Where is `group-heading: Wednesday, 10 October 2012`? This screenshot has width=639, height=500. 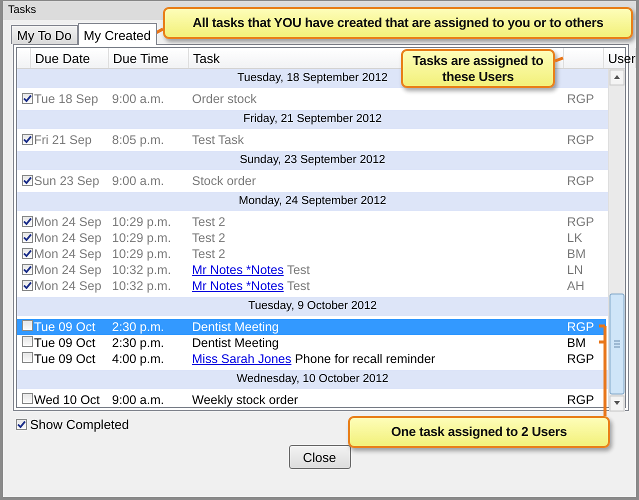 group-heading: Wednesday, 10 October 2012 is located at coordinates (312, 379).